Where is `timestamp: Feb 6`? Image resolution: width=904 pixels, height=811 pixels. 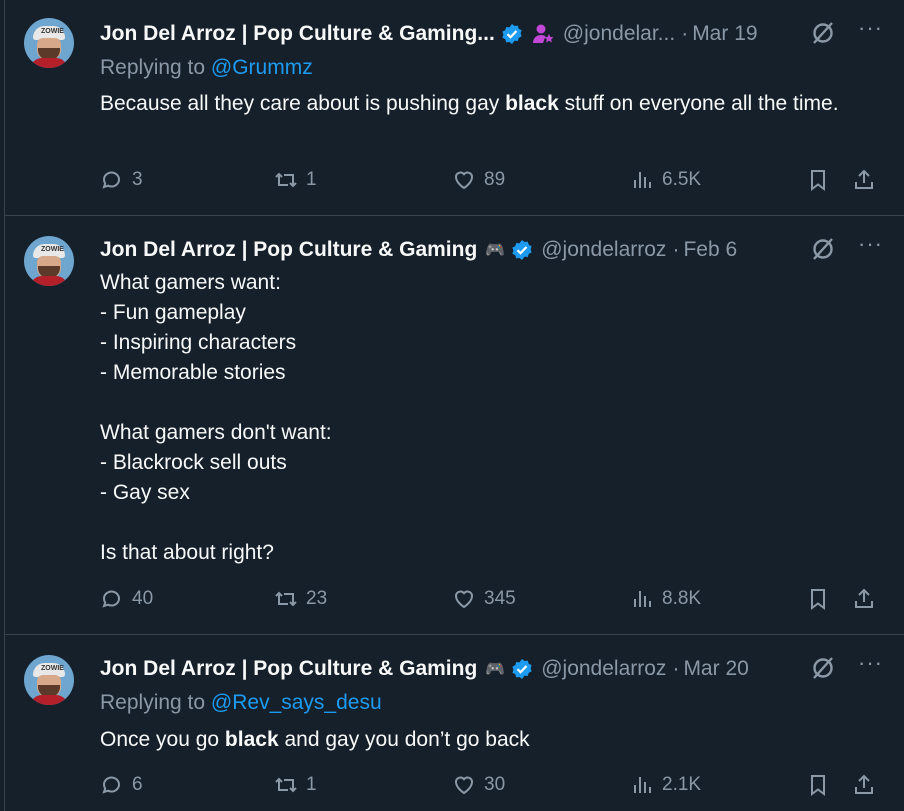
timestamp: Feb 6 is located at coordinates (710, 250).